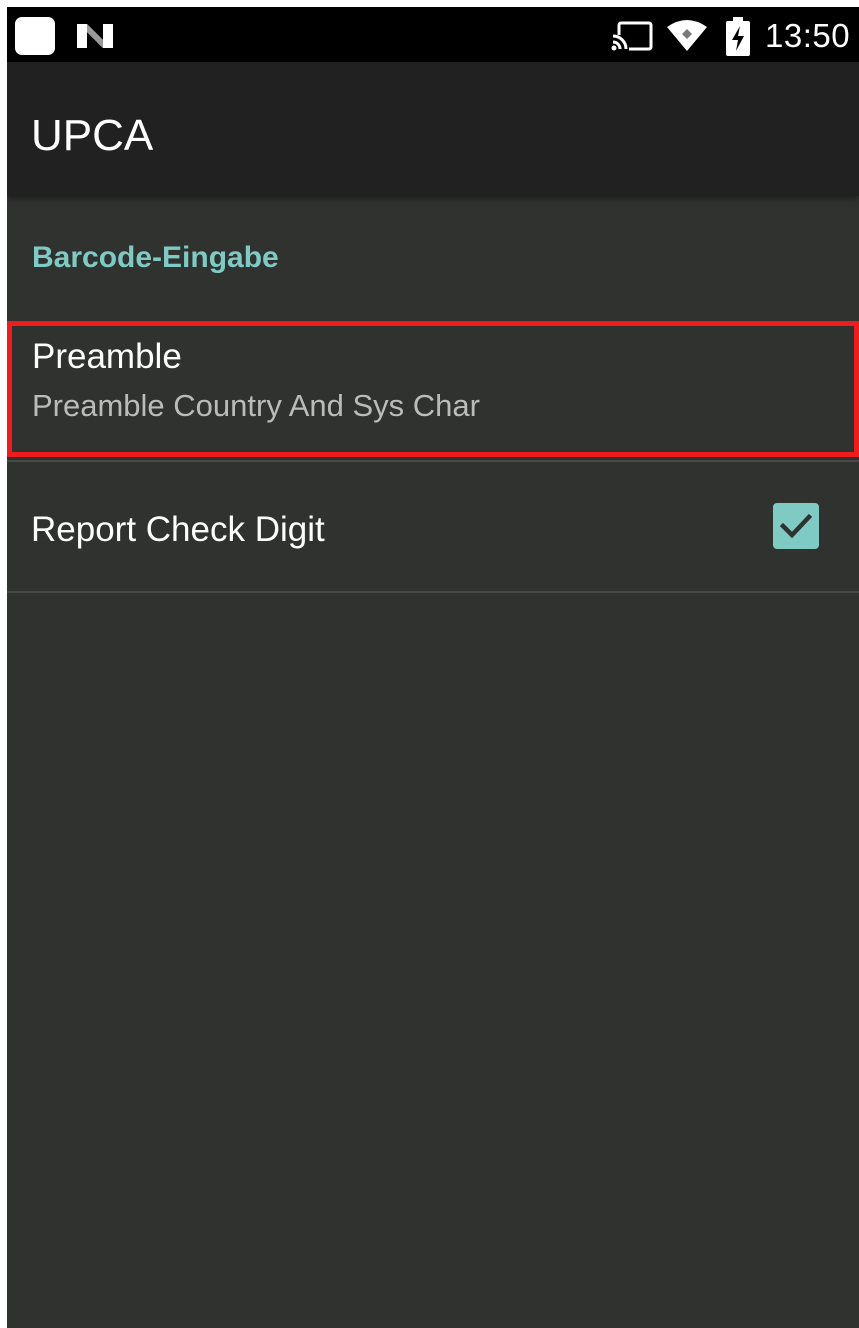 The height and width of the screenshot is (1328, 859). What do you see at coordinates (256, 405) in the screenshot?
I see `preference-summary: Preamble Country And Sys Char` at bounding box center [256, 405].